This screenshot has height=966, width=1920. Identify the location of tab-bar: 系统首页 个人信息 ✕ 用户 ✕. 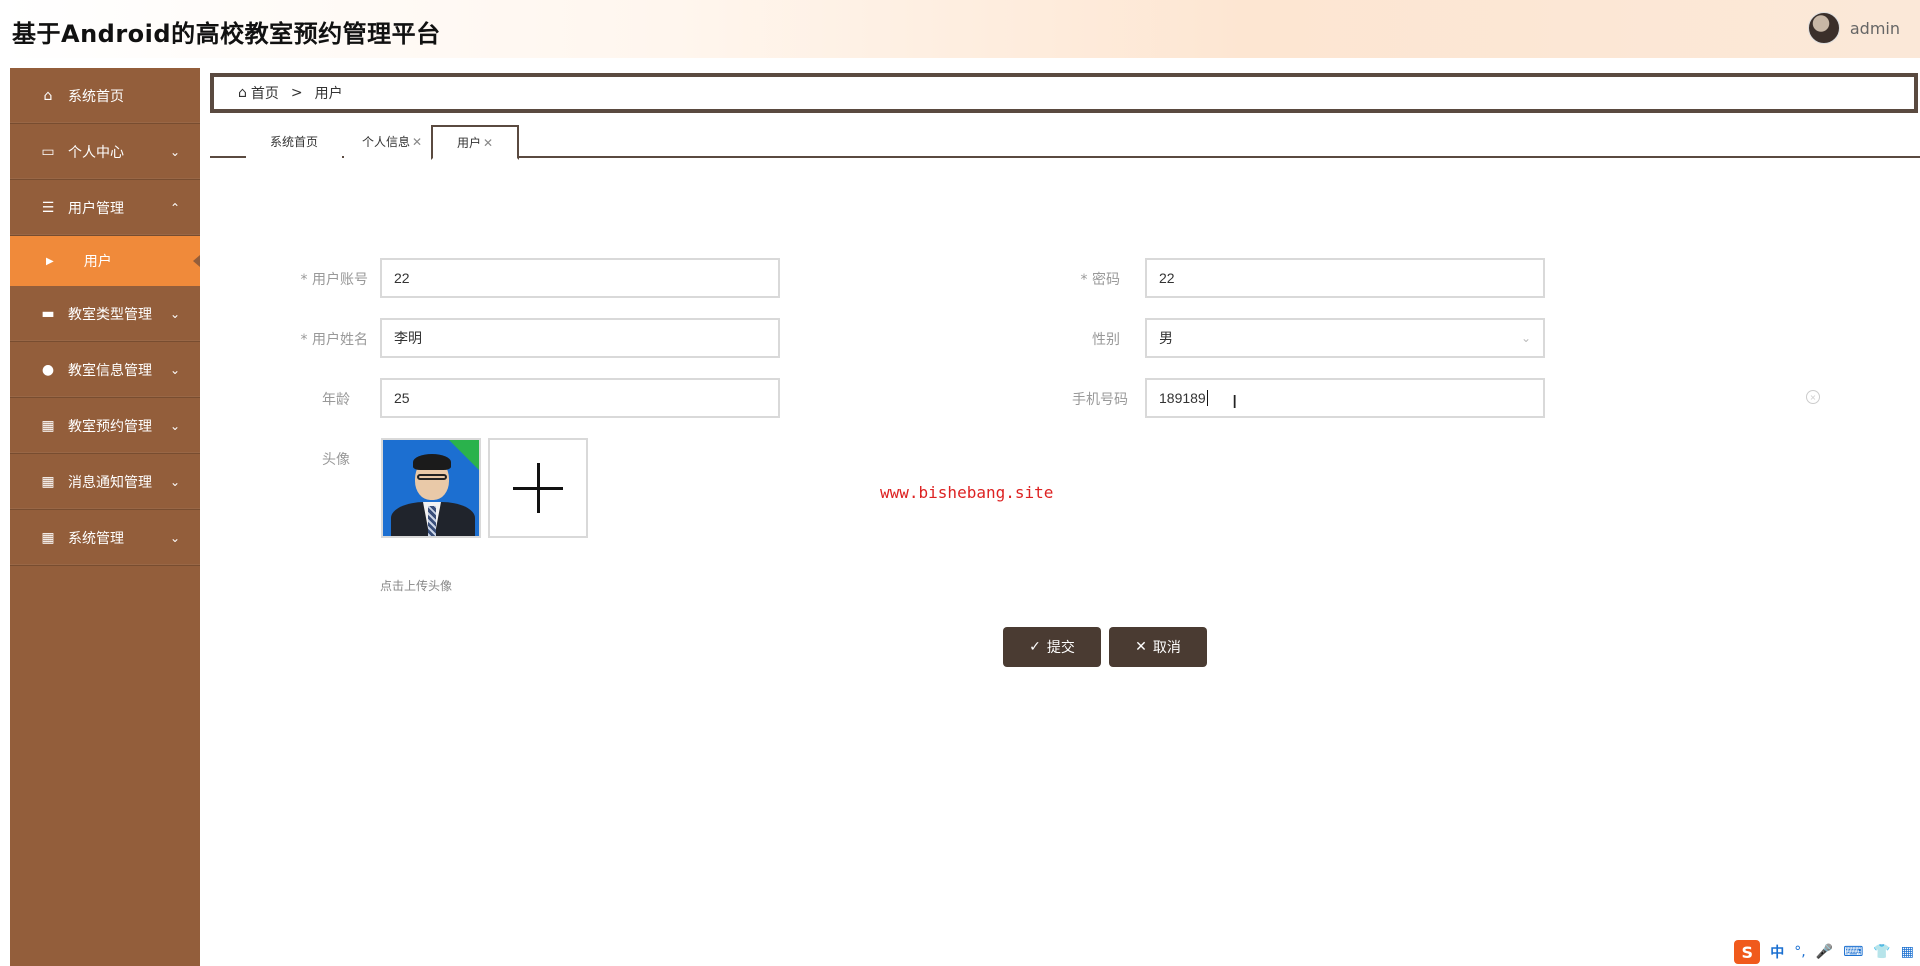
(1065, 141).